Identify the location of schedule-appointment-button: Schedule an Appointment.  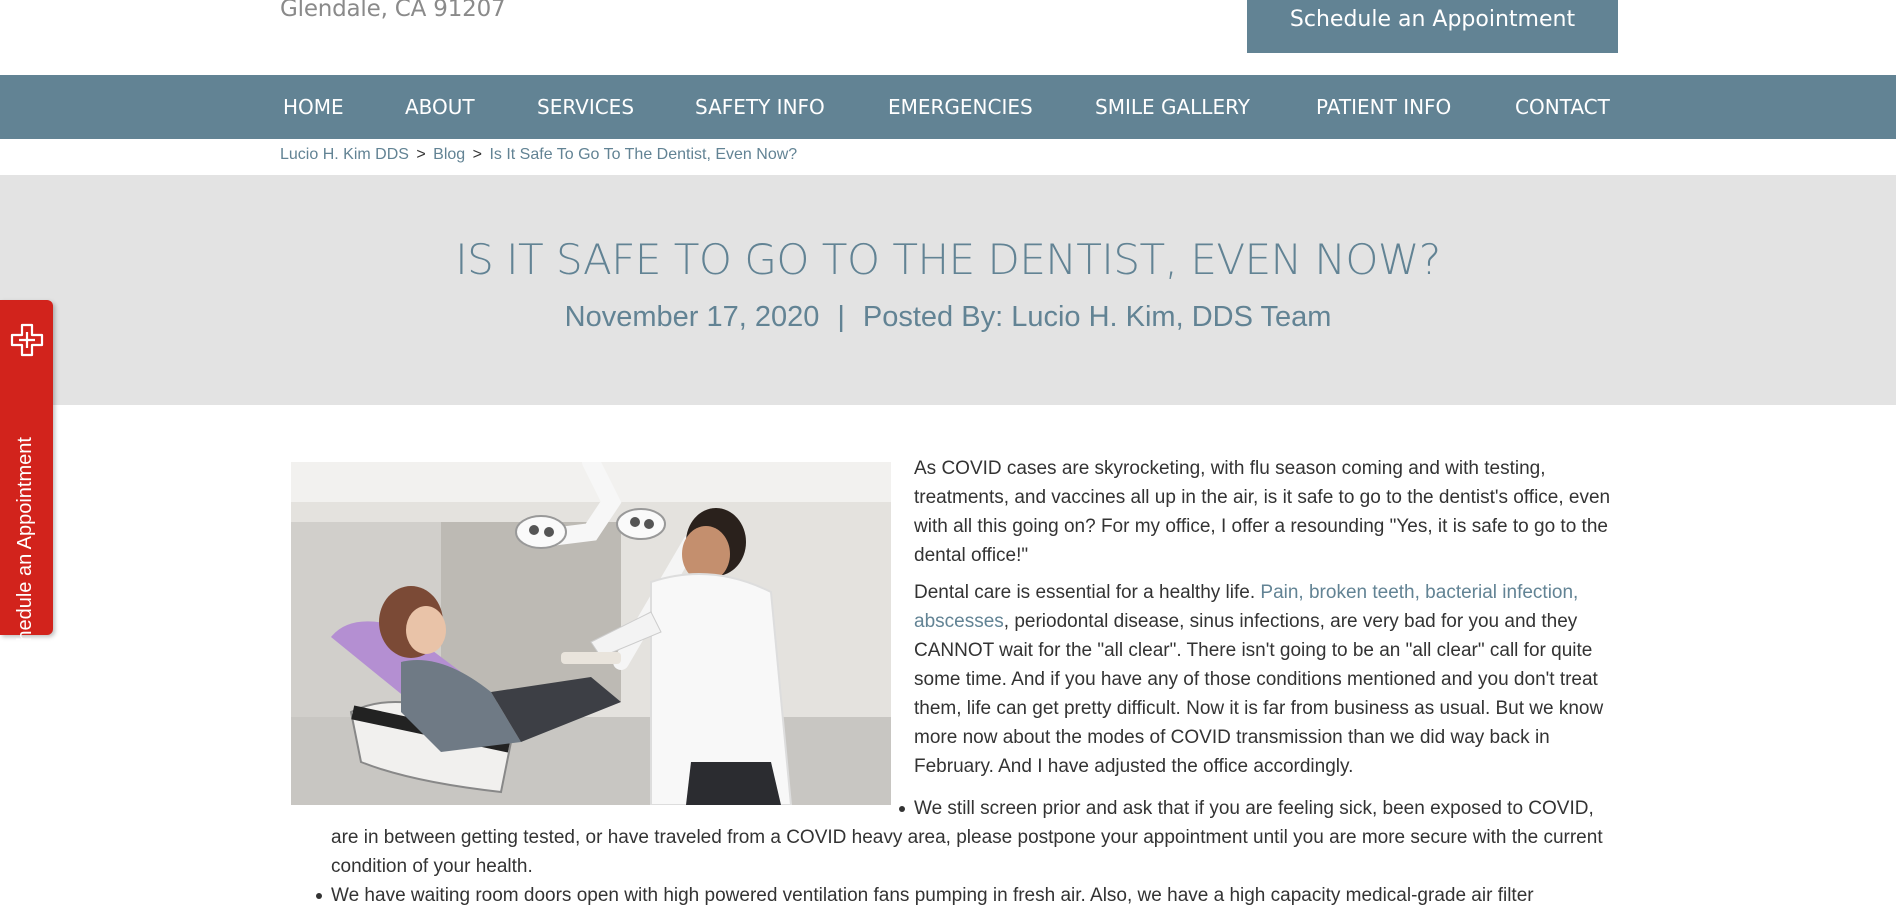
(1432, 26).